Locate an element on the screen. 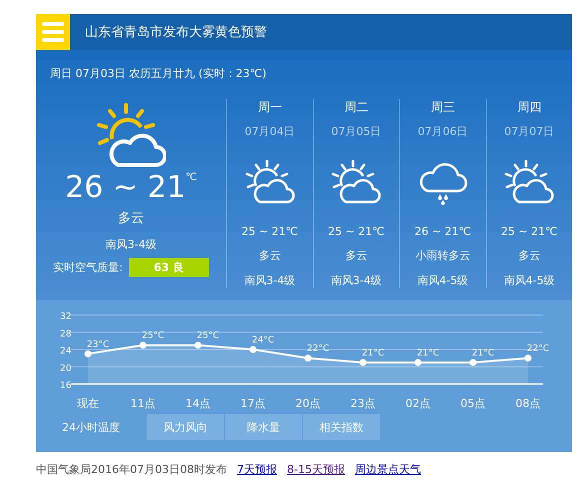  axis-tick-label: 16 is located at coordinates (66, 386).